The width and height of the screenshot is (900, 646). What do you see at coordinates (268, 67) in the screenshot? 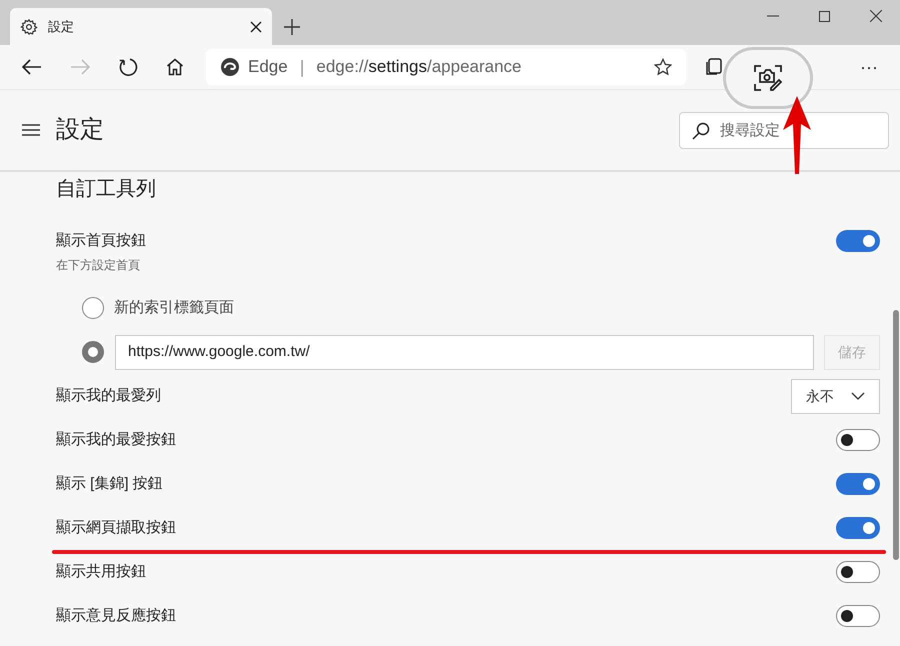
I see `site-label: Edge` at bounding box center [268, 67].